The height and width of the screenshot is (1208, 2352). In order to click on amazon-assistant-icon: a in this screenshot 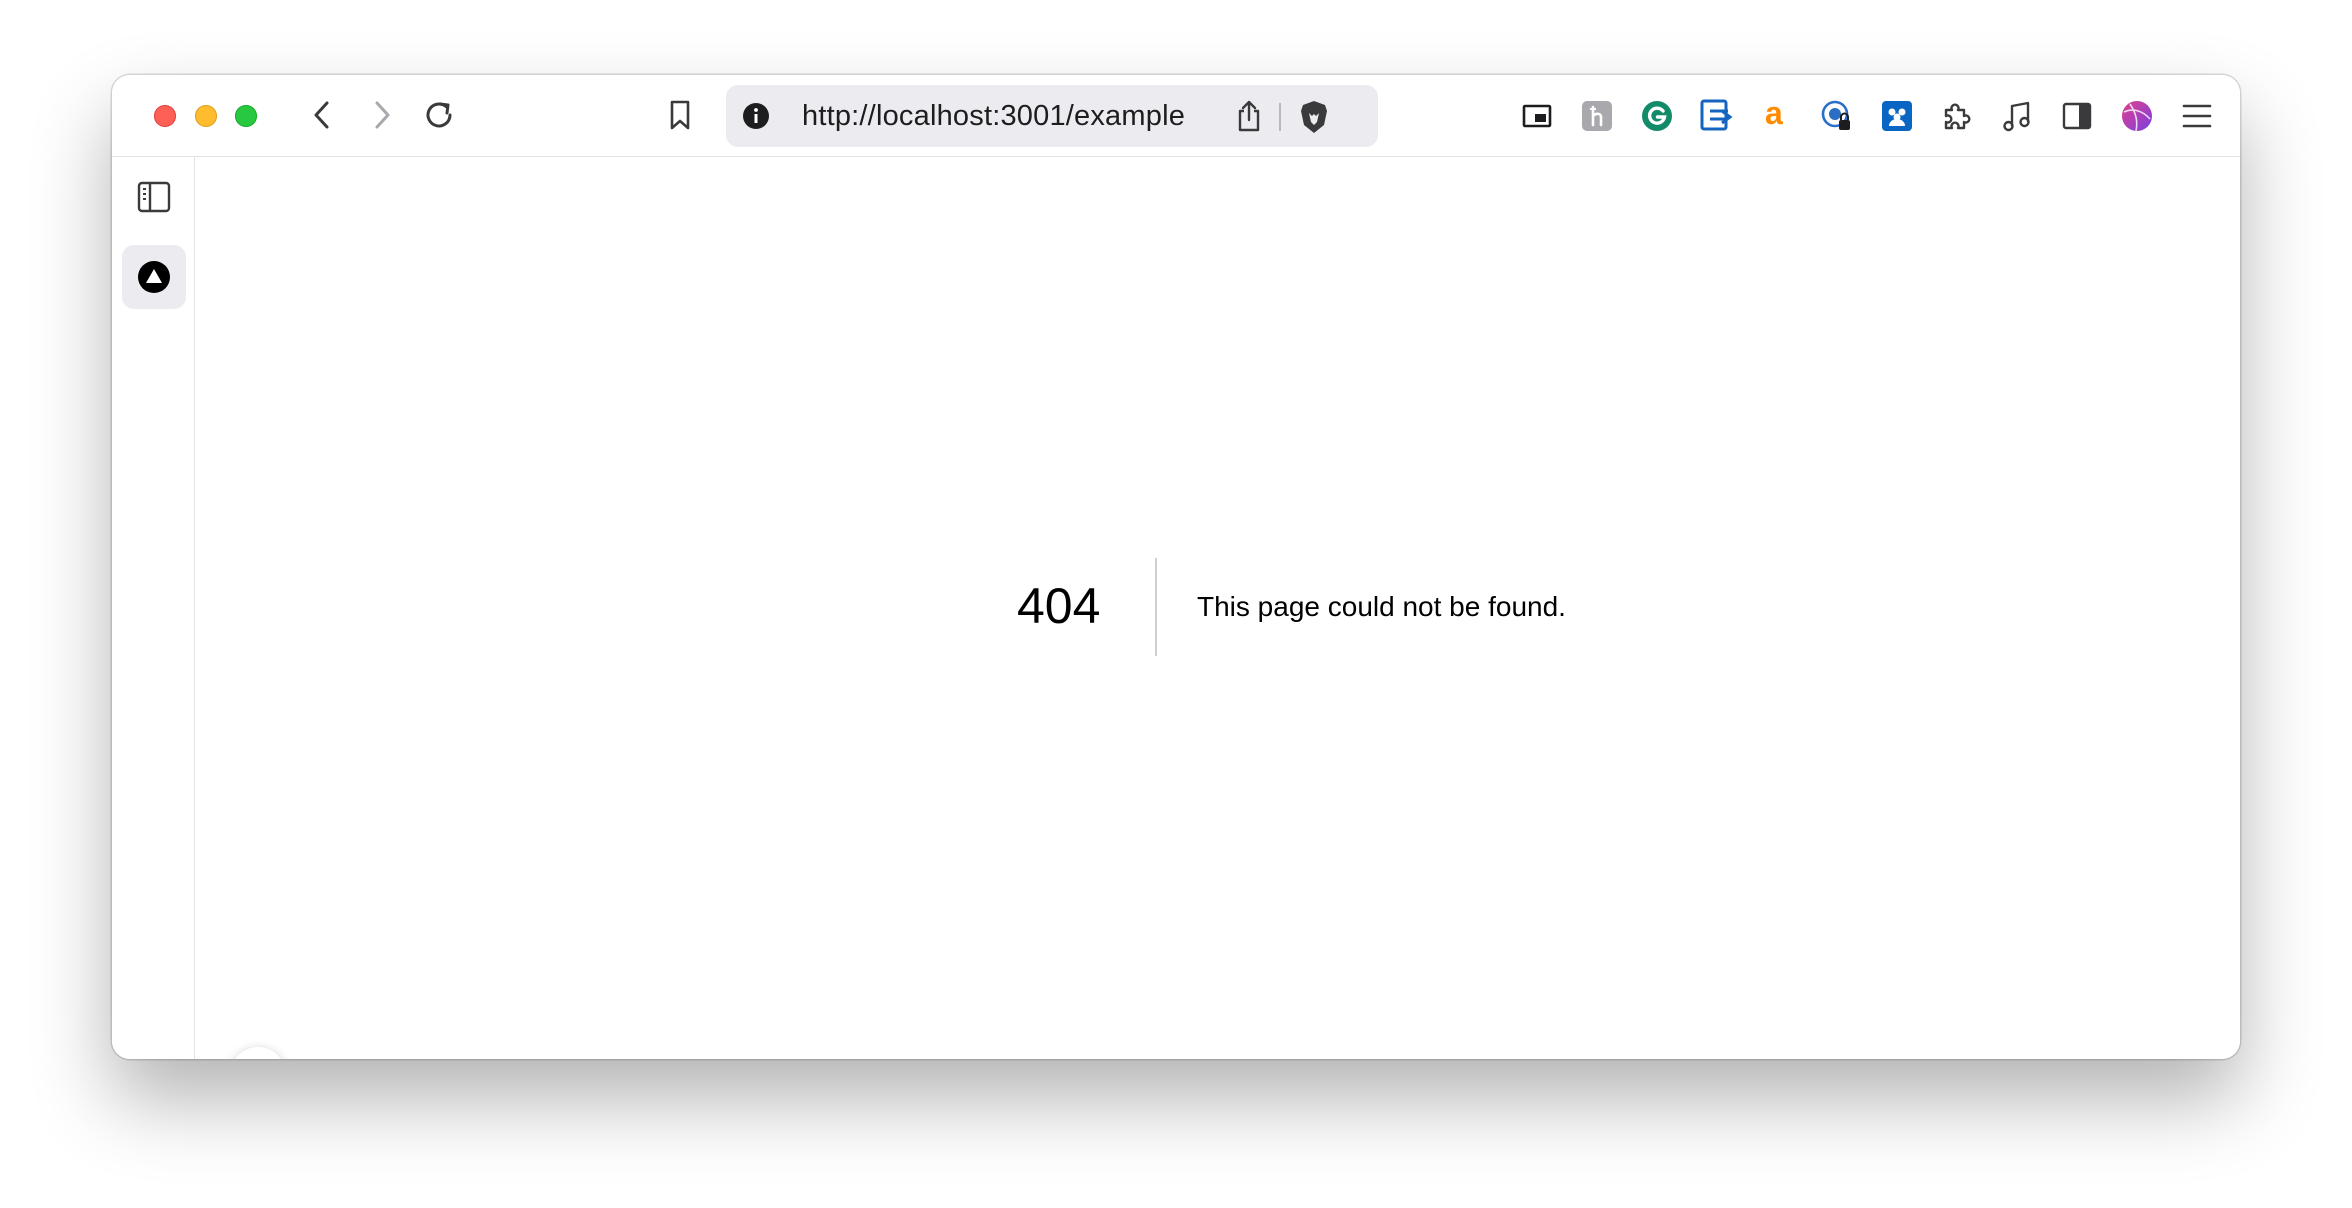, I will do `click(1777, 115)`.